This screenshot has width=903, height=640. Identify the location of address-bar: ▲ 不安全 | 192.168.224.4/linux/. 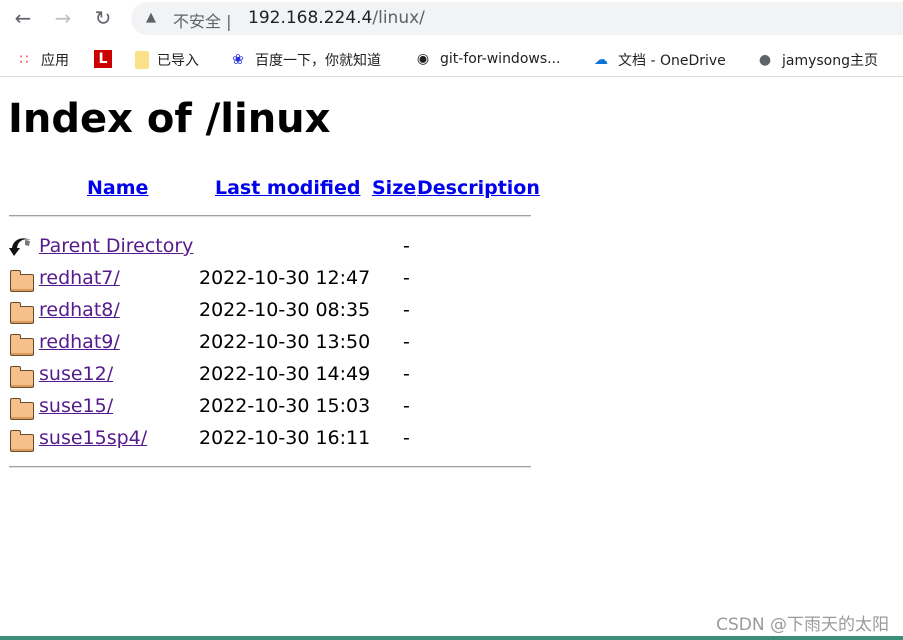
(517, 18).